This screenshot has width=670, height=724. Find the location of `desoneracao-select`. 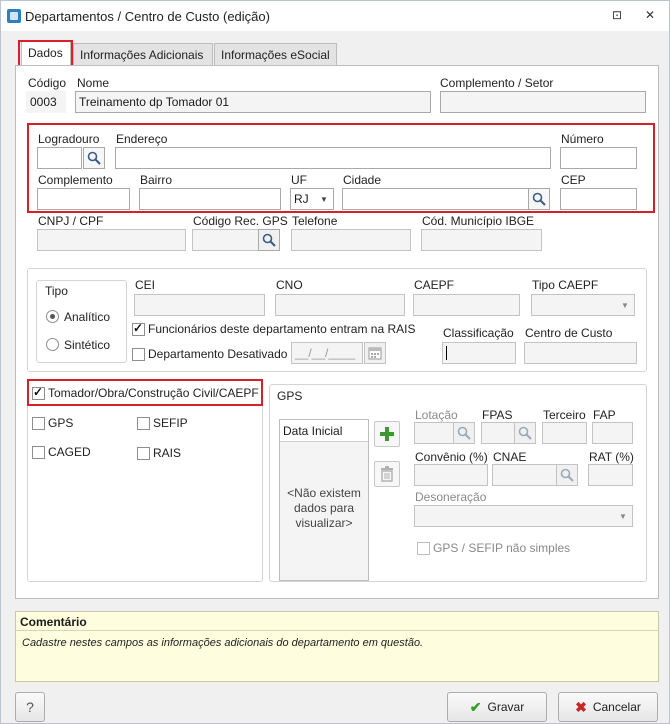

desoneracao-select is located at coordinates (523, 516).